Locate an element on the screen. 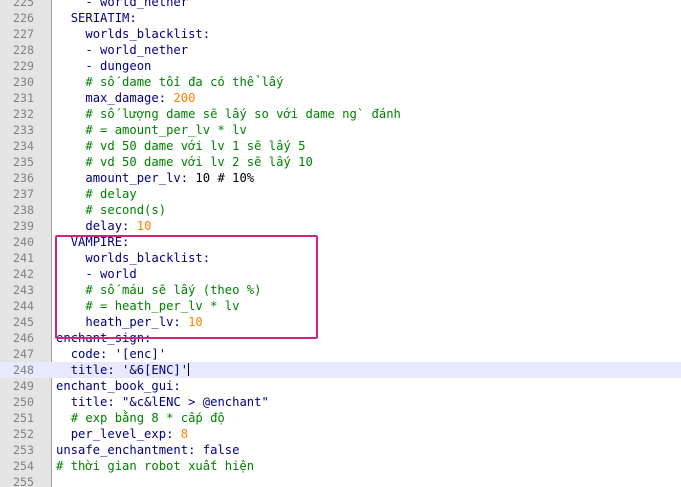  code-line: 239 delay: 10 is located at coordinates (340, 226).